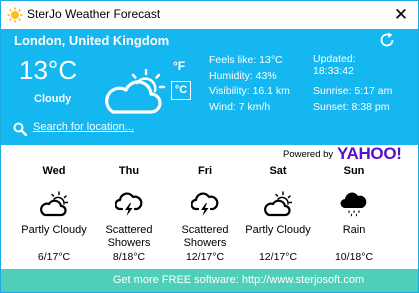 The width and height of the screenshot is (419, 293). What do you see at coordinates (334, 59) in the screenshot?
I see `updated-label: Updated:` at bounding box center [334, 59].